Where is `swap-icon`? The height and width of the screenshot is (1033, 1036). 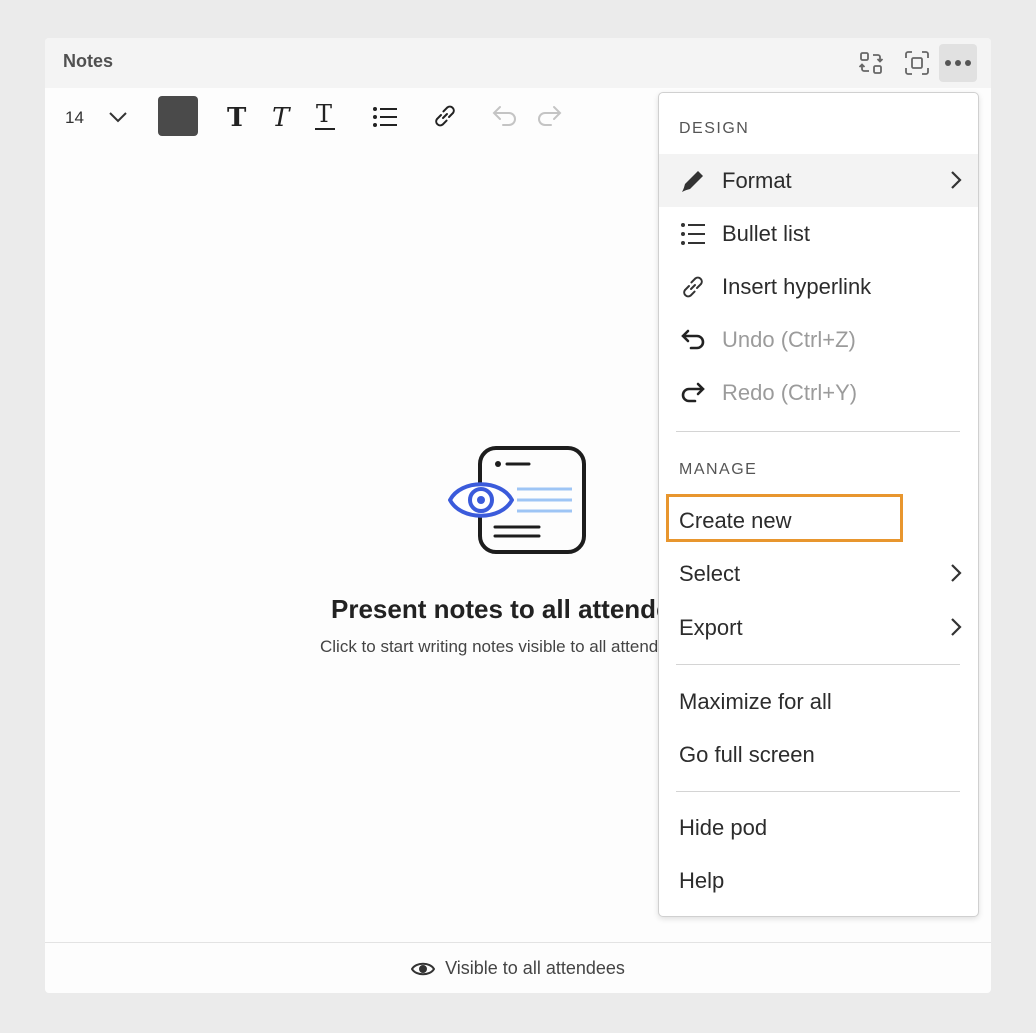
swap-icon is located at coordinates (871, 63).